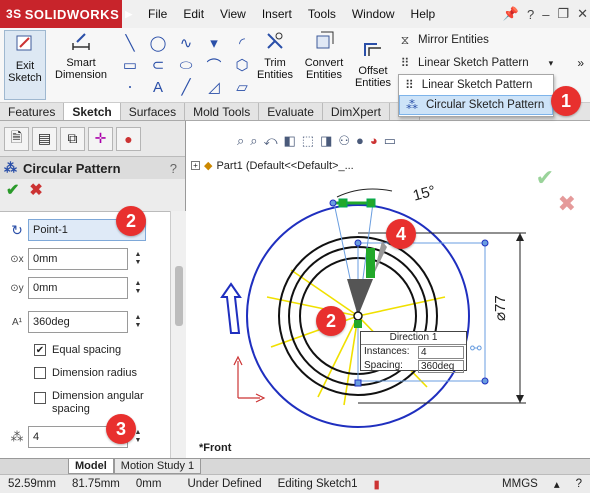  Describe the element at coordinates (12, 190) in the screenshot. I see `ok-check-icon: ✔` at that location.